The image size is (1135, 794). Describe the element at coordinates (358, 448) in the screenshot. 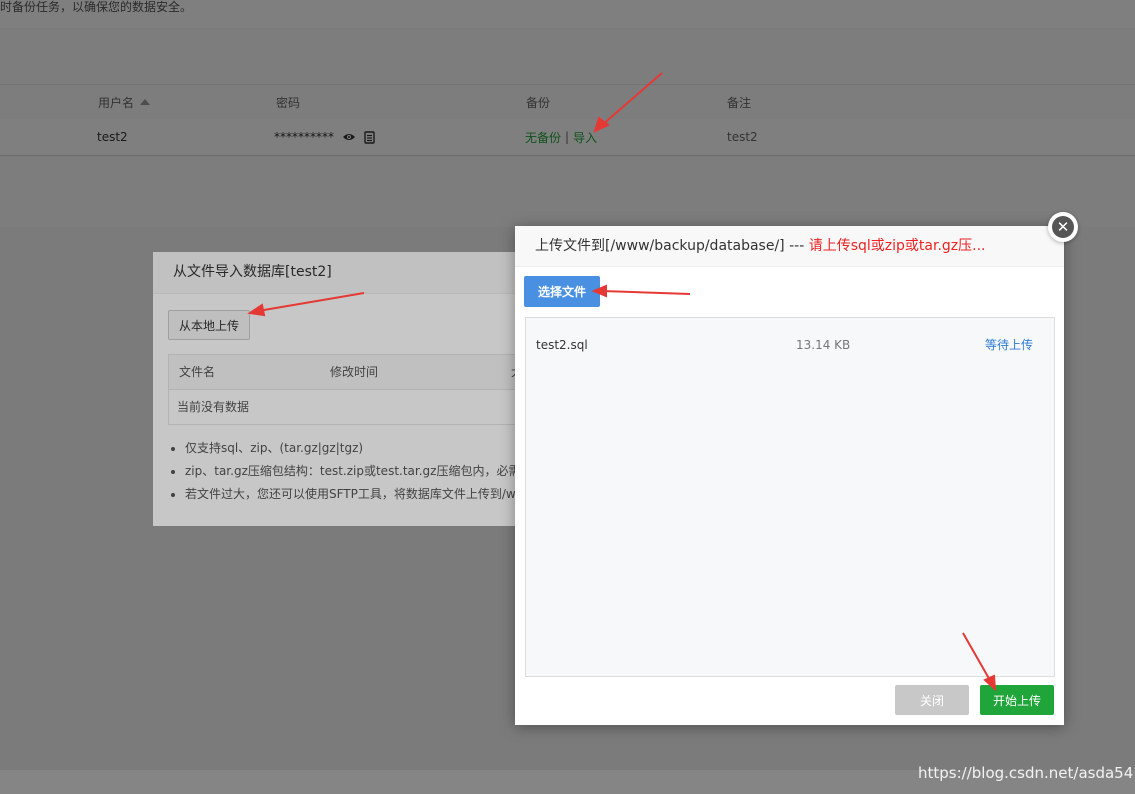

I see `note-item: 仅支持sql、zip、(tar.gz|gz|tgz)` at that location.